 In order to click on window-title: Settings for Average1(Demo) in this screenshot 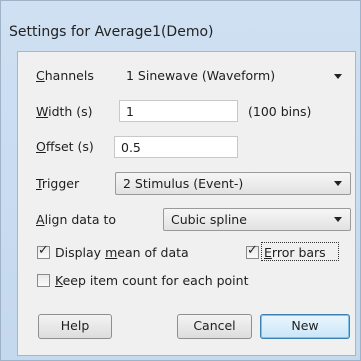, I will do `click(111, 32)`.